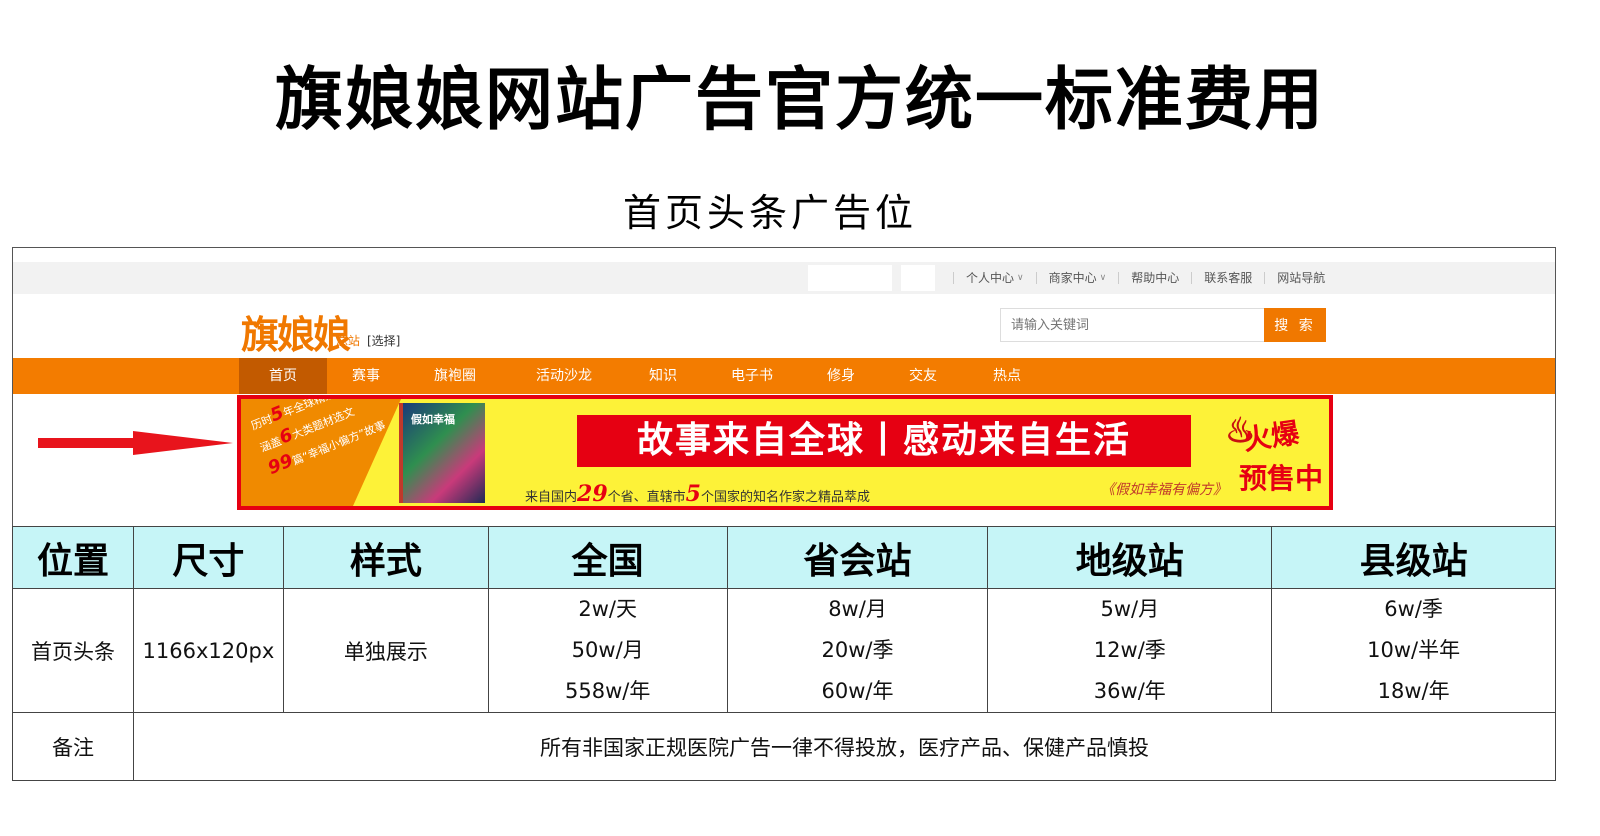 The width and height of the screenshot is (1600, 836). Describe the element at coordinates (73, 557) in the screenshot. I see `header-position: 位置` at that location.